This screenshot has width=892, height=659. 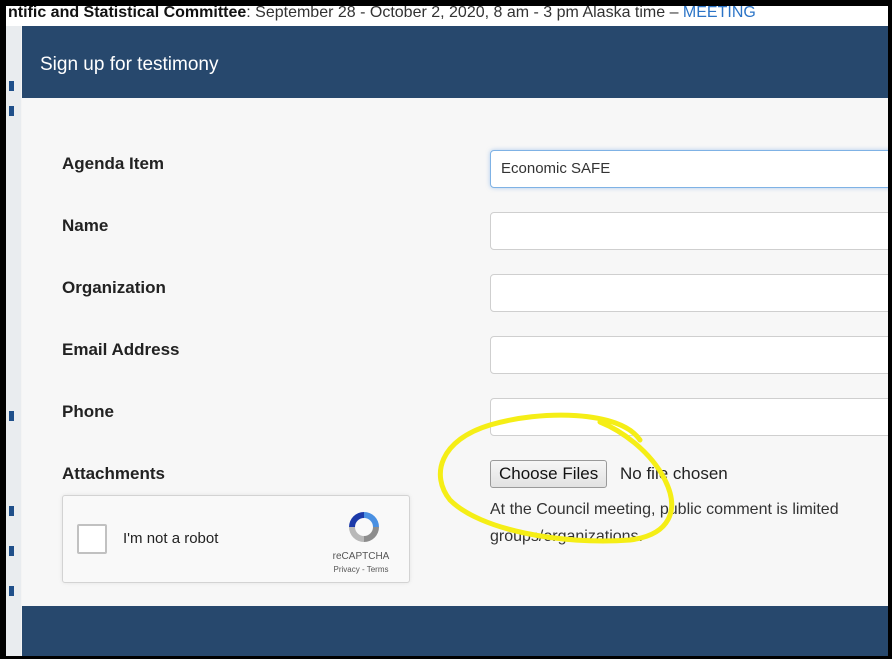 I want to click on modal-header: Sign up for testimony, so click(x=455, y=62).